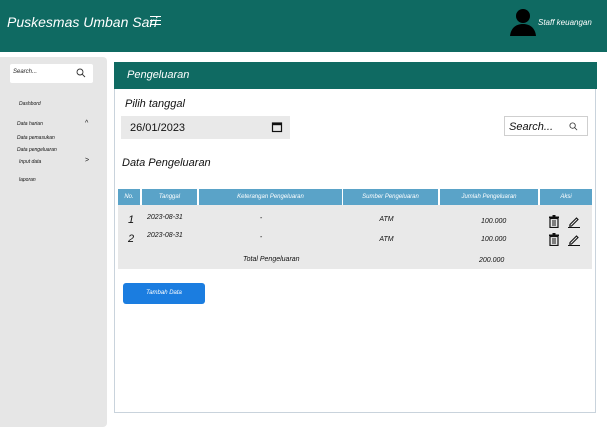 The image size is (607, 433). What do you see at coordinates (566, 197) in the screenshot?
I see `table-header-aksi: Aksi` at bounding box center [566, 197].